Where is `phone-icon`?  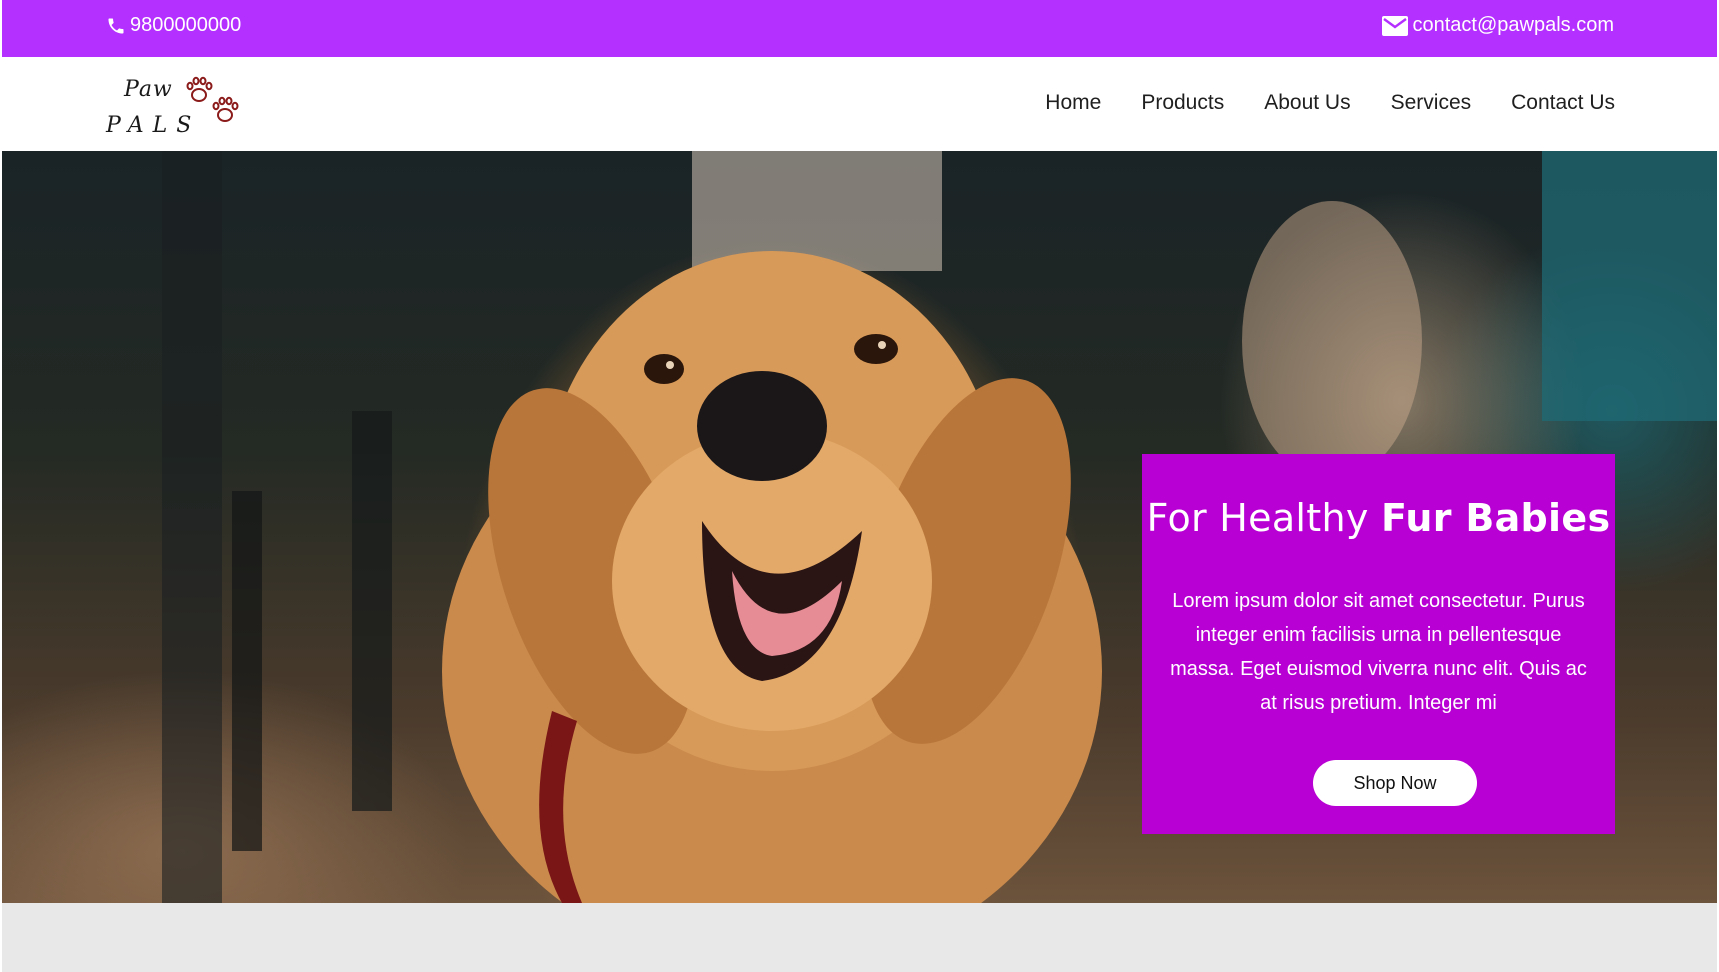
phone-icon is located at coordinates (116, 26).